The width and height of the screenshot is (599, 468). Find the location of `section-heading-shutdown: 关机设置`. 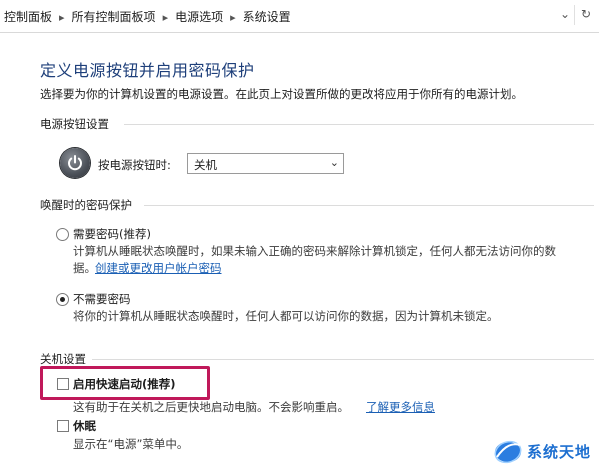

section-heading-shutdown: 关机设置 is located at coordinates (63, 359).